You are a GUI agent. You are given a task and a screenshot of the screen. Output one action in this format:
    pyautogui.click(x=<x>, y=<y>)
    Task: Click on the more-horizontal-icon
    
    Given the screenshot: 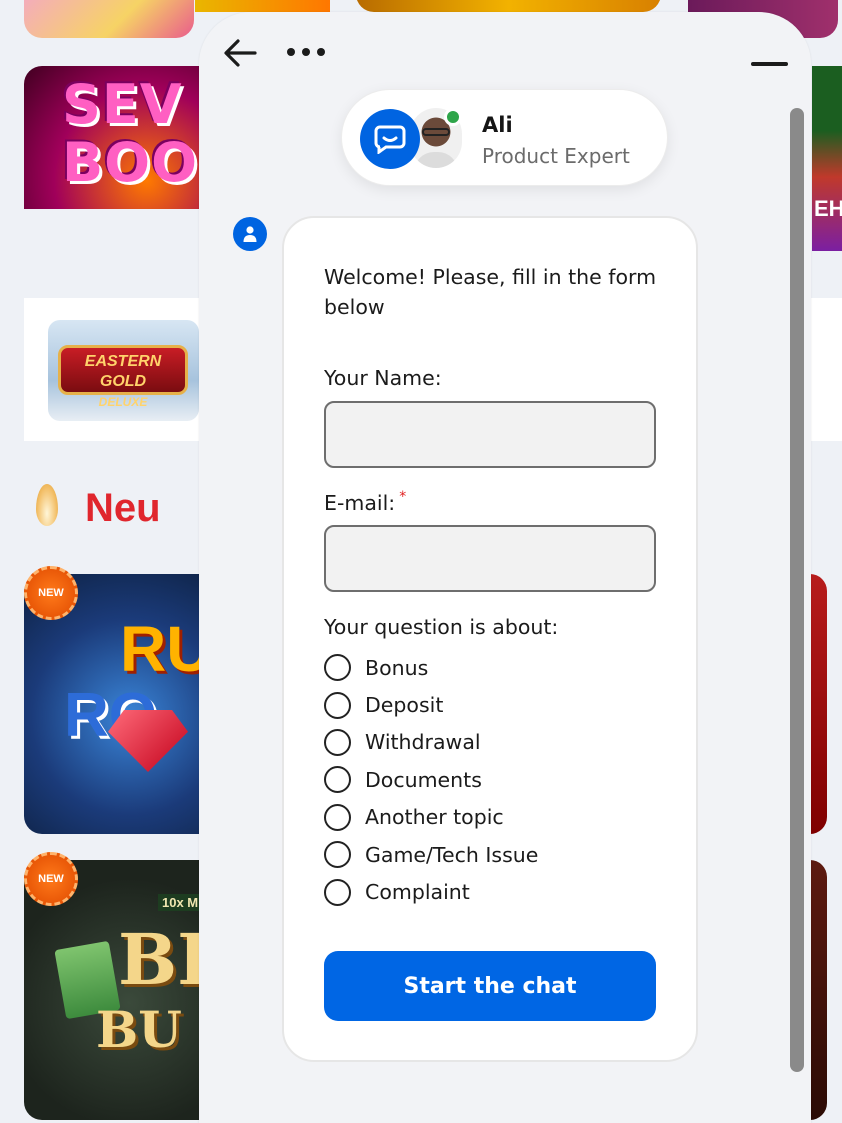 What is the action you would take?
    pyautogui.click(x=309, y=54)
    